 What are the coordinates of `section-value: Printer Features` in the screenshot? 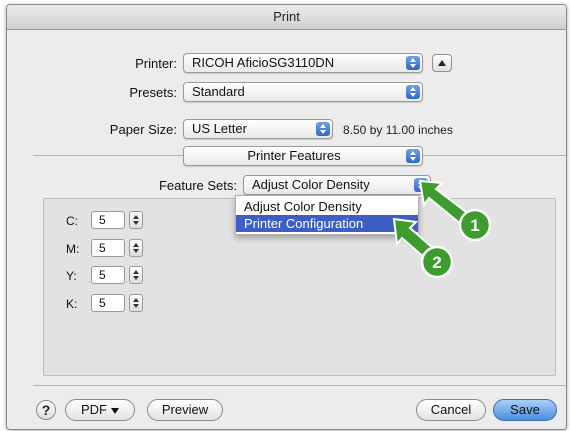 It's located at (294, 155).